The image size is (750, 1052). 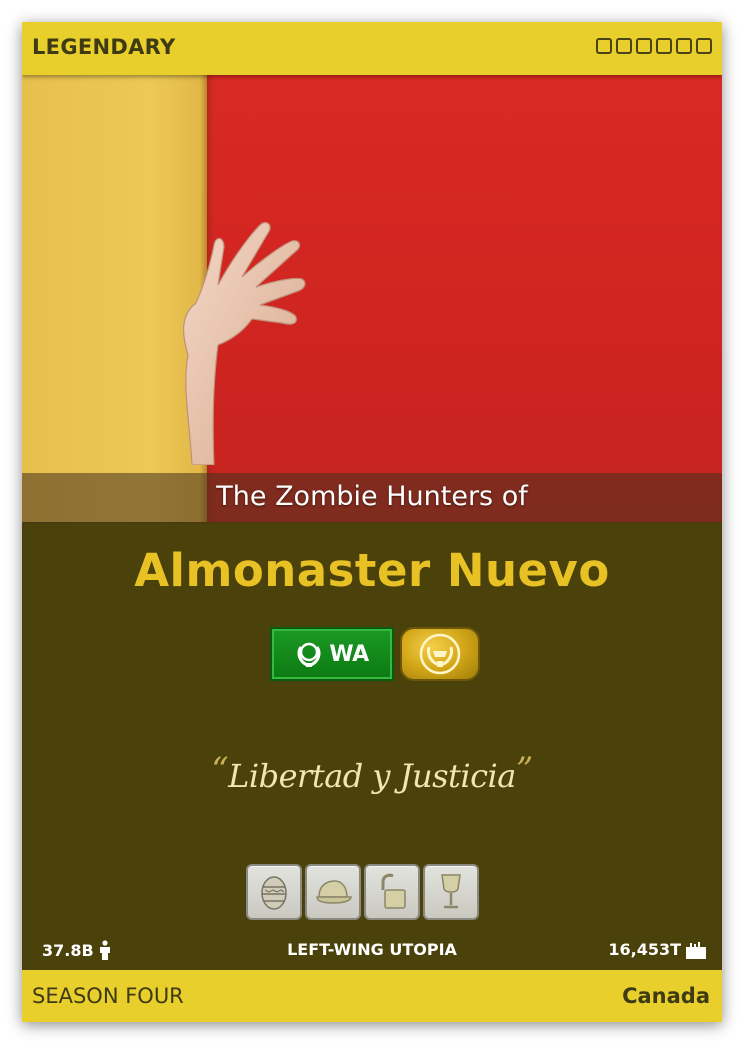 I want to click on gdp-value: 16,453T, so click(x=644, y=949).